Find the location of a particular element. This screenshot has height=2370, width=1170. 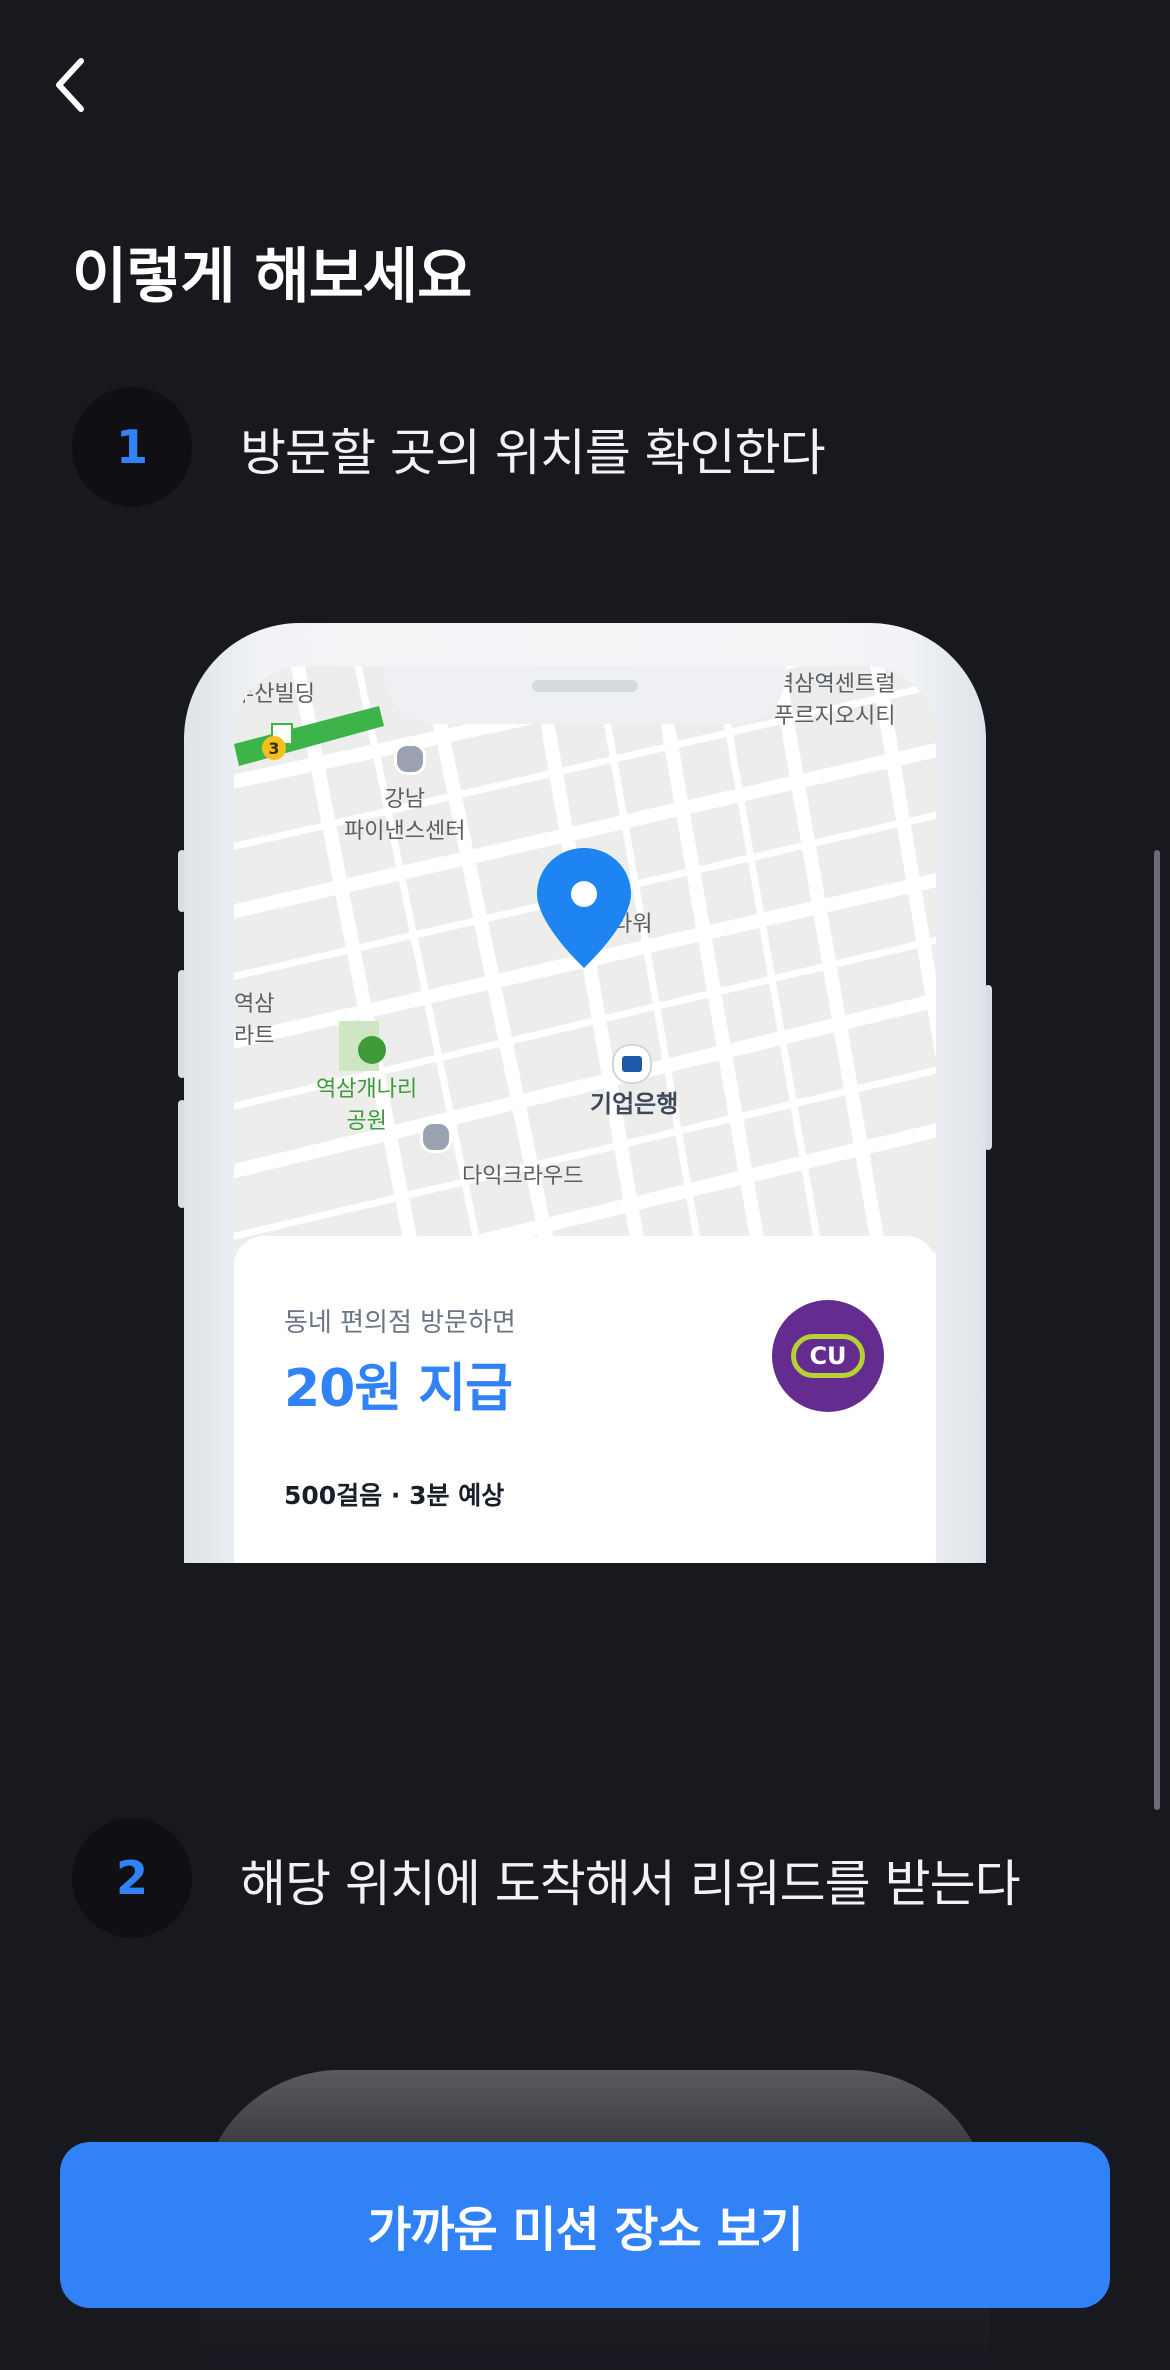

step-1-badge: 1 is located at coordinates (132, 447).